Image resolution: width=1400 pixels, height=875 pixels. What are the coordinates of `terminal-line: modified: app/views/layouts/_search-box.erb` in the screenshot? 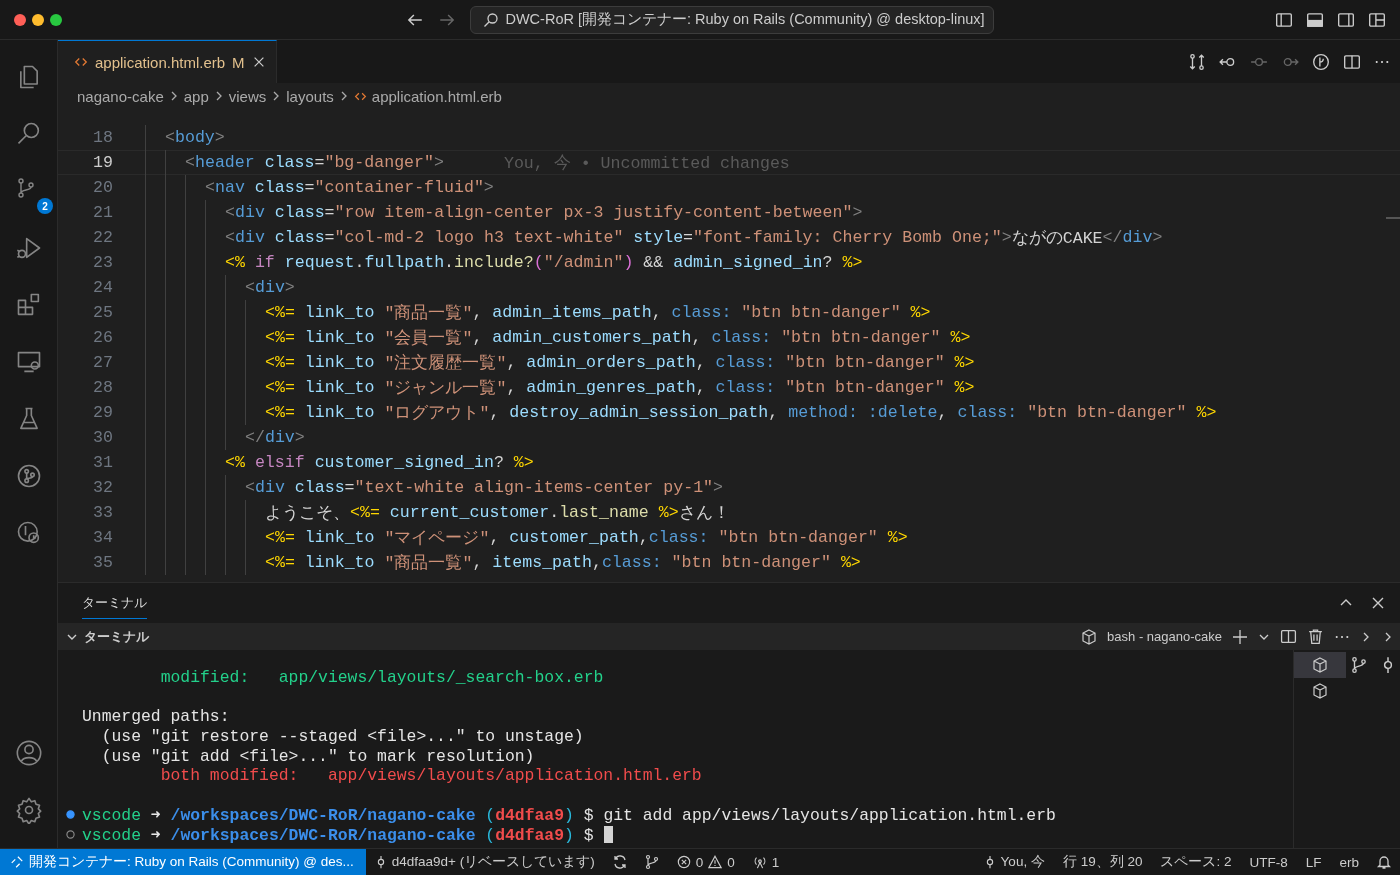 It's located at (381, 678).